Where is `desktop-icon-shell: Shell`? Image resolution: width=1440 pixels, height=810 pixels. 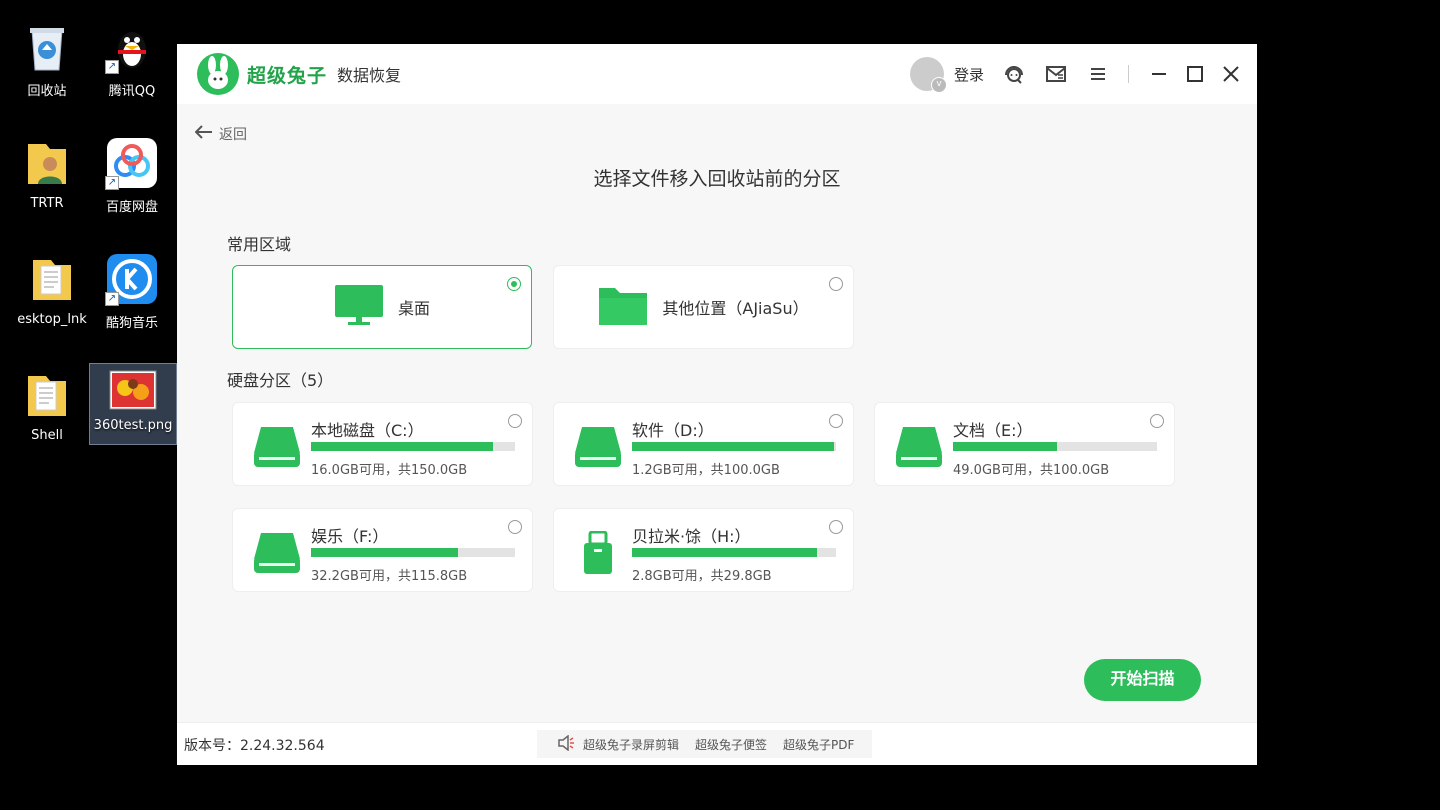
desktop-icon-shell: Shell is located at coordinates (47, 405).